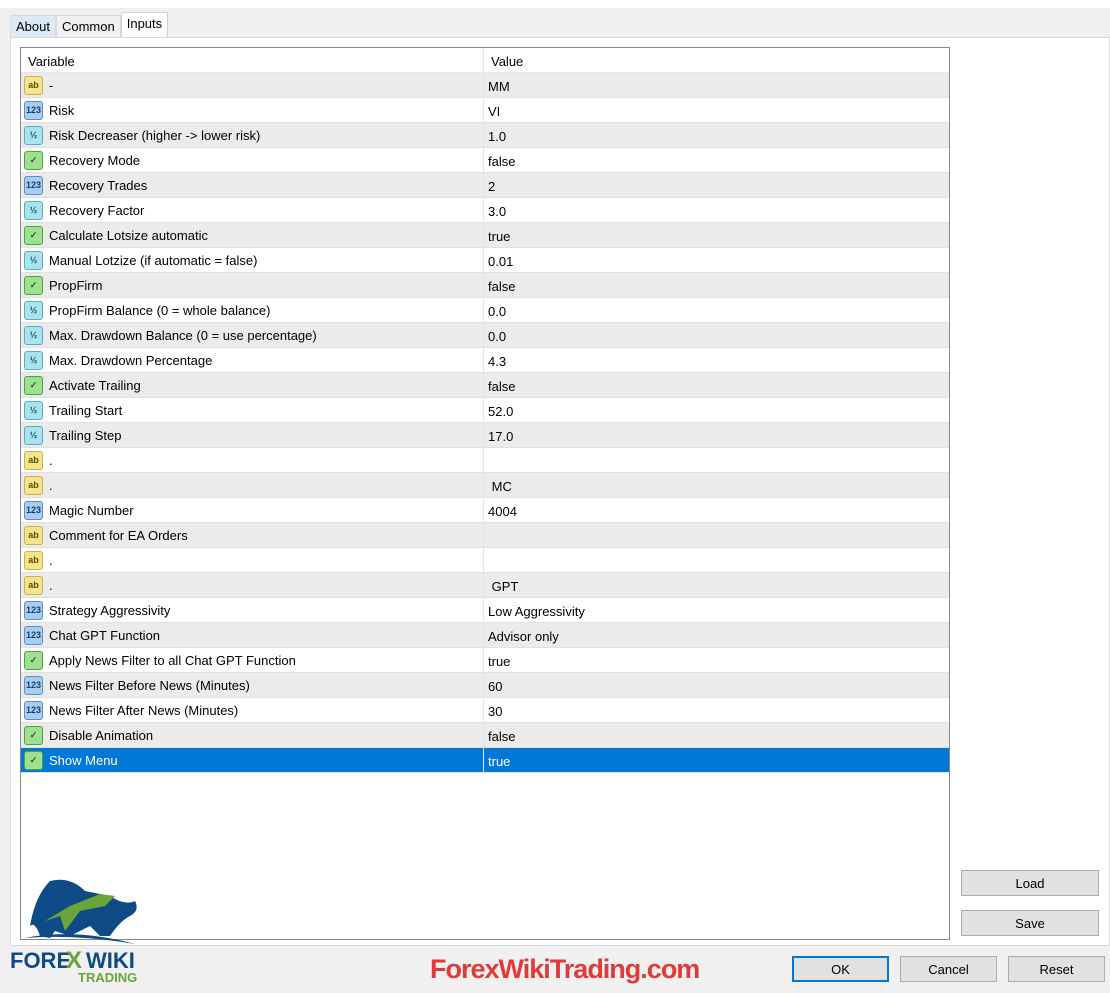 The height and width of the screenshot is (993, 1110). Describe the element at coordinates (716, 85) in the screenshot. I see `value-cell: MM` at that location.